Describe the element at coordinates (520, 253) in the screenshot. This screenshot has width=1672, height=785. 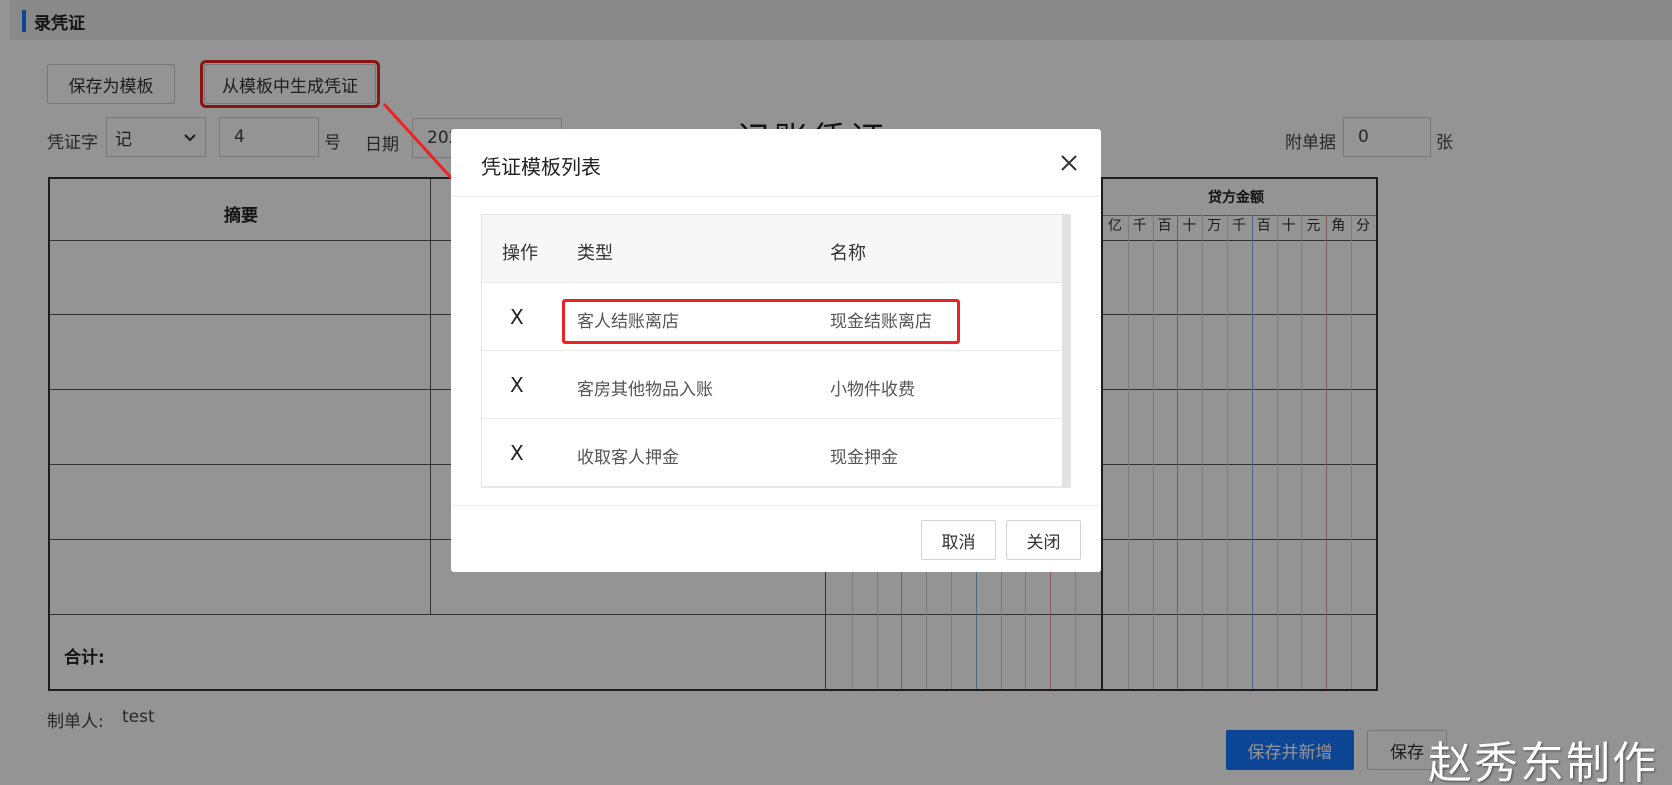
I see `column-header-op: 操作` at that location.